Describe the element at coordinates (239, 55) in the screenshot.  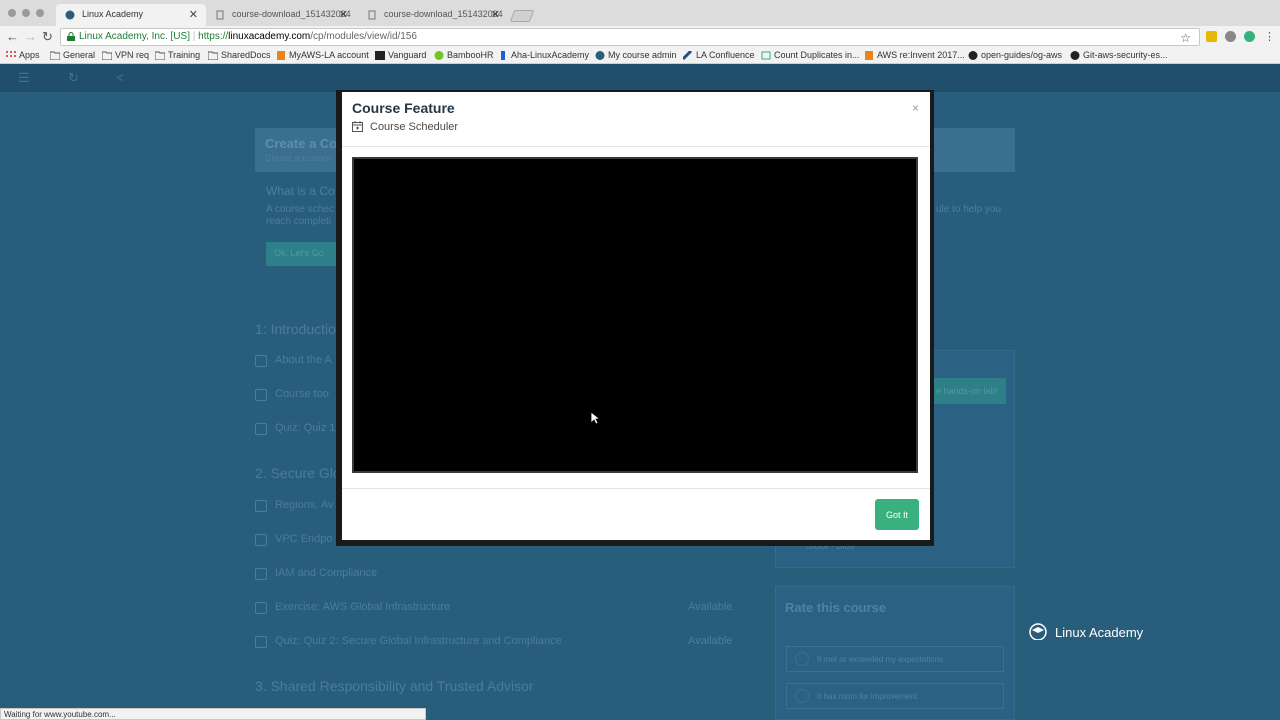
I see `bookmark-folder: SharedDocs` at that location.